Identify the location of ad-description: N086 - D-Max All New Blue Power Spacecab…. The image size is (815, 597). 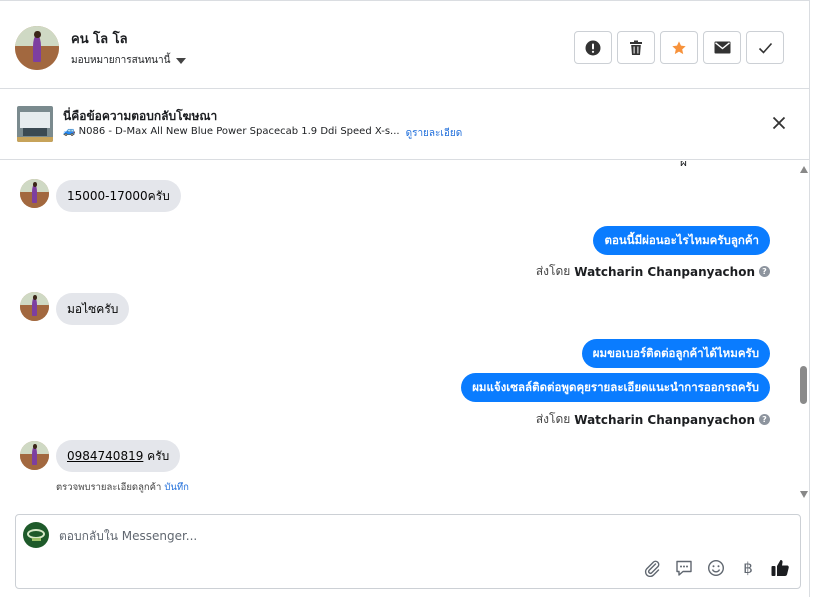
(239, 131).